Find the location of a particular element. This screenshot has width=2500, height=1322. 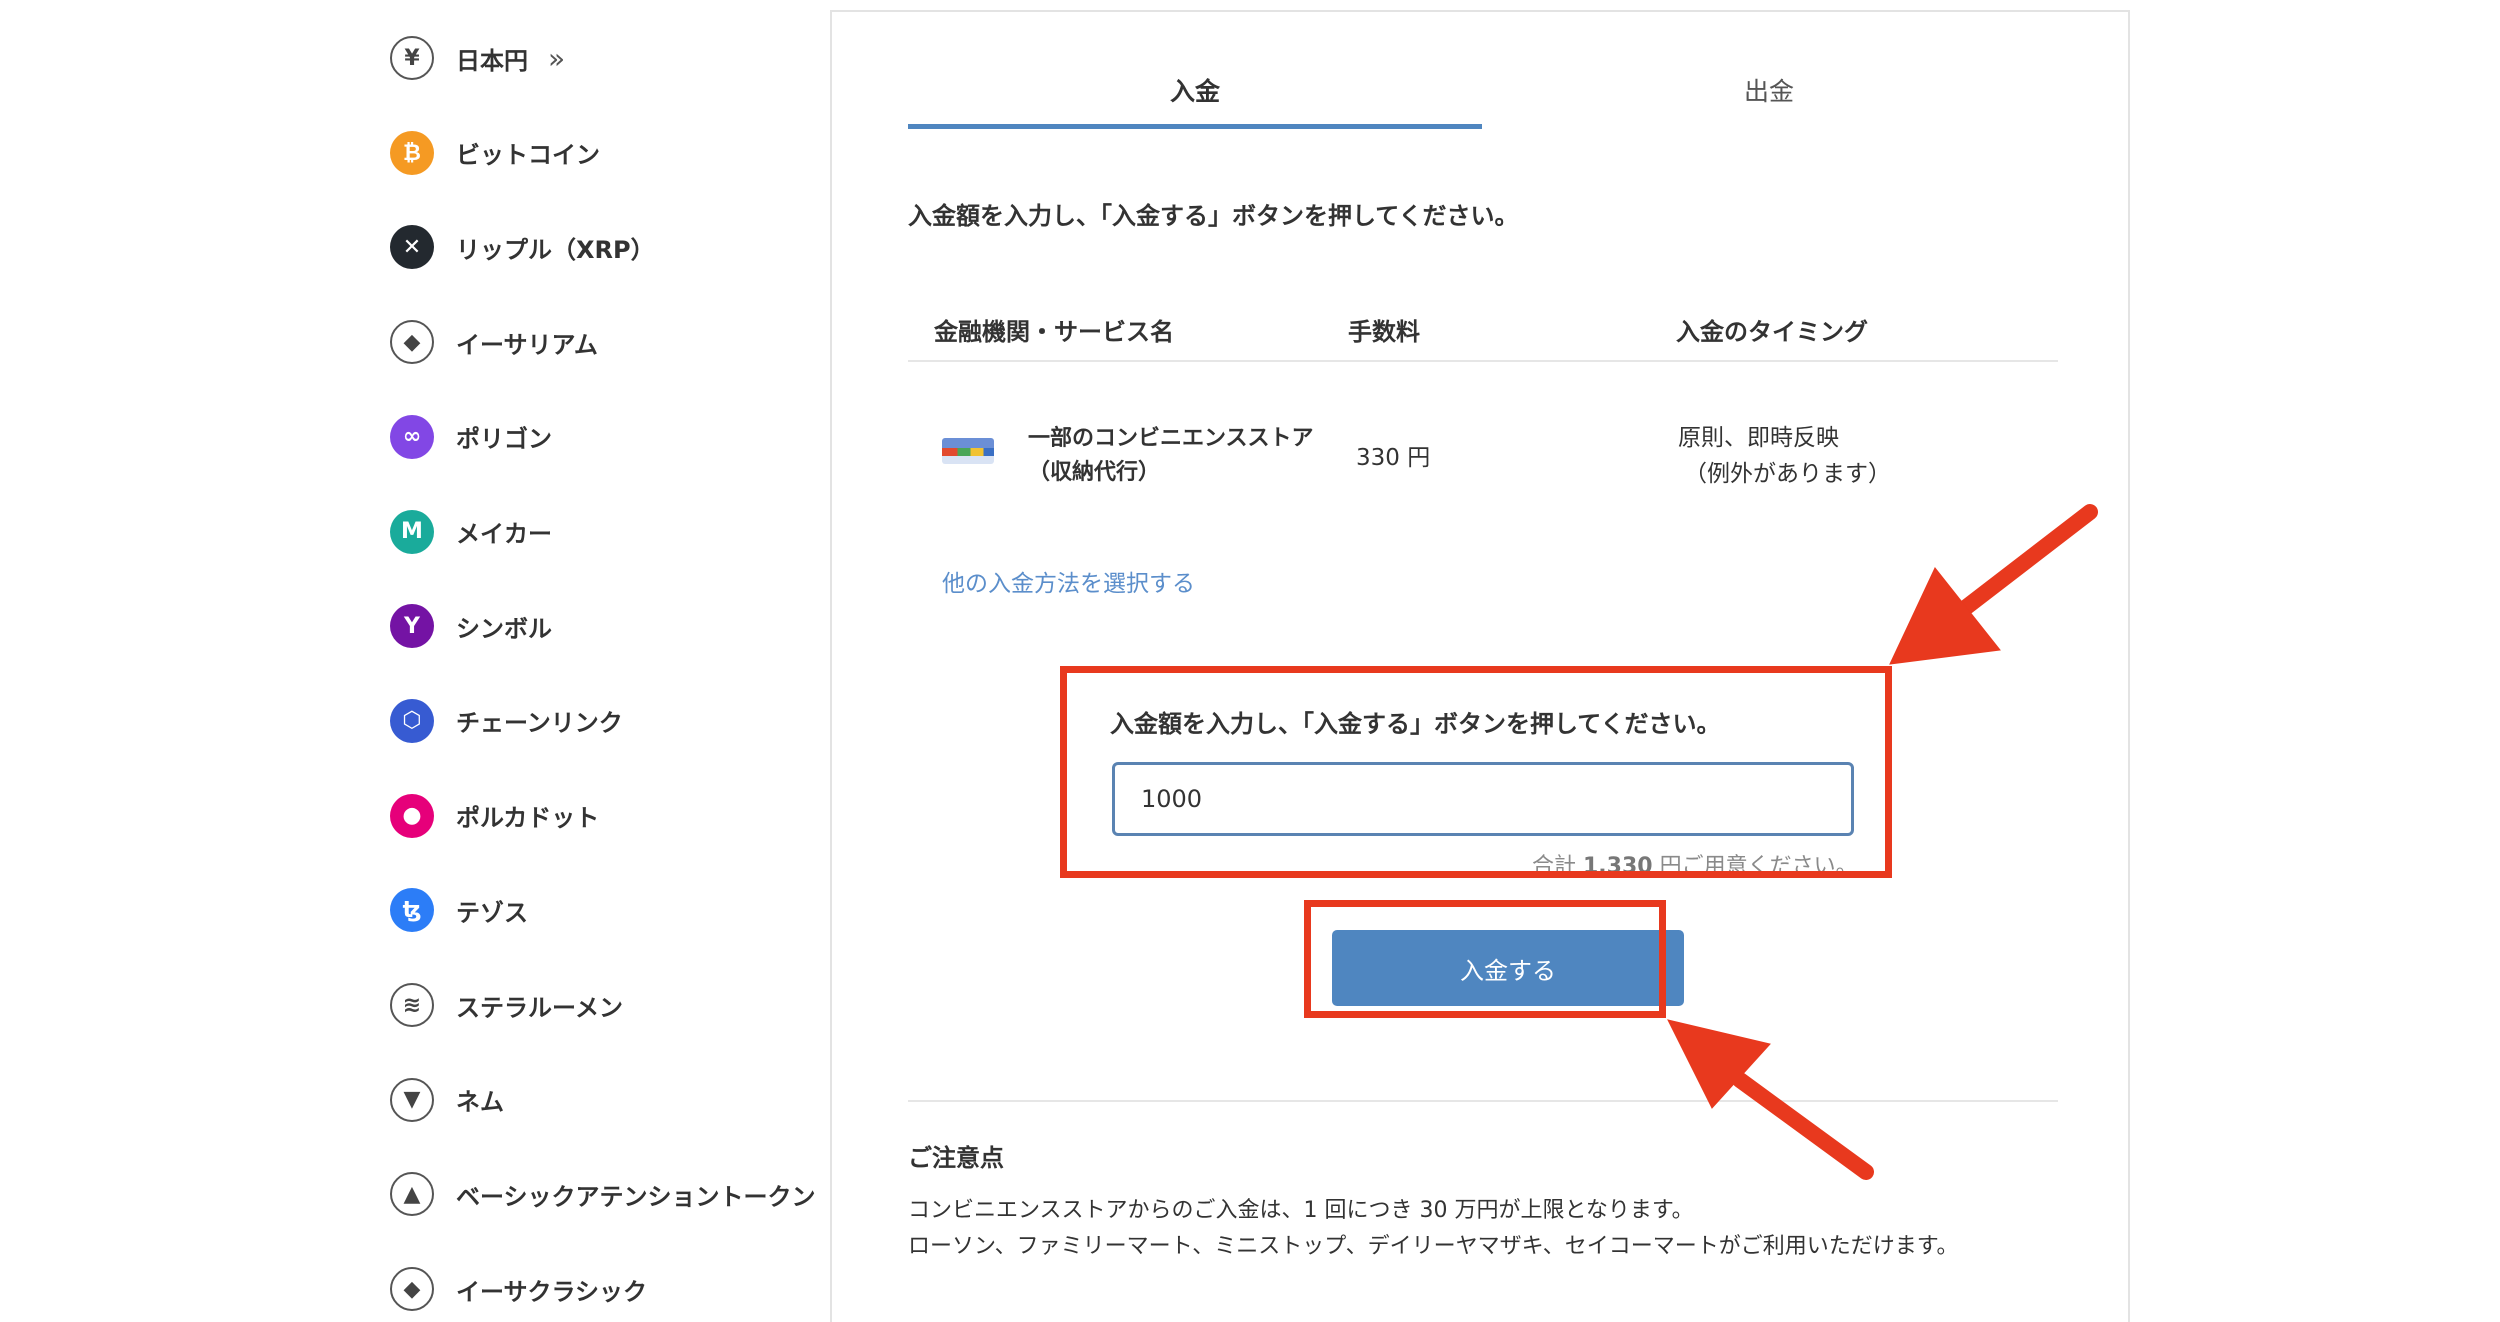

sidebar-item-chainlink: ⬡ チェーンリンク is located at coordinates (610, 721).